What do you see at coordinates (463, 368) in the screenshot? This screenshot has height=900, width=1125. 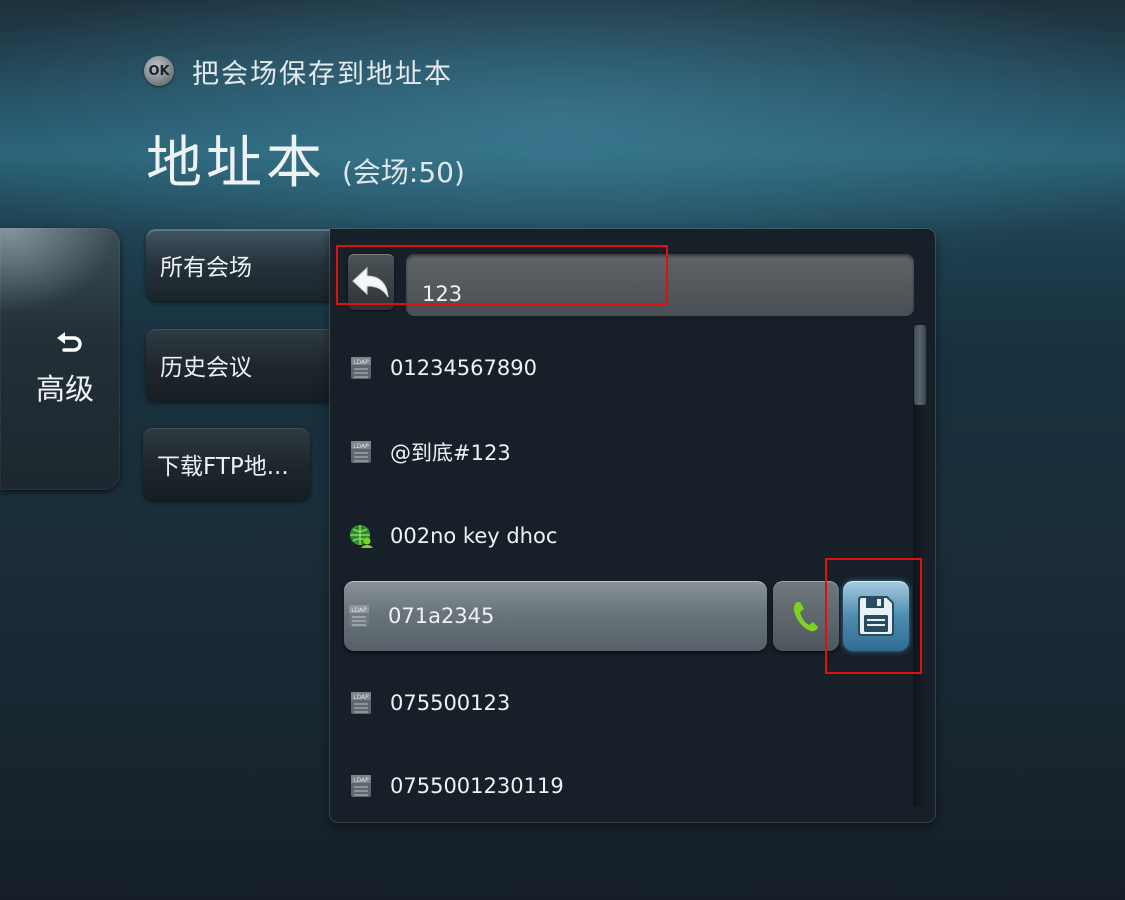 I see `entry-name: 01234567890` at bounding box center [463, 368].